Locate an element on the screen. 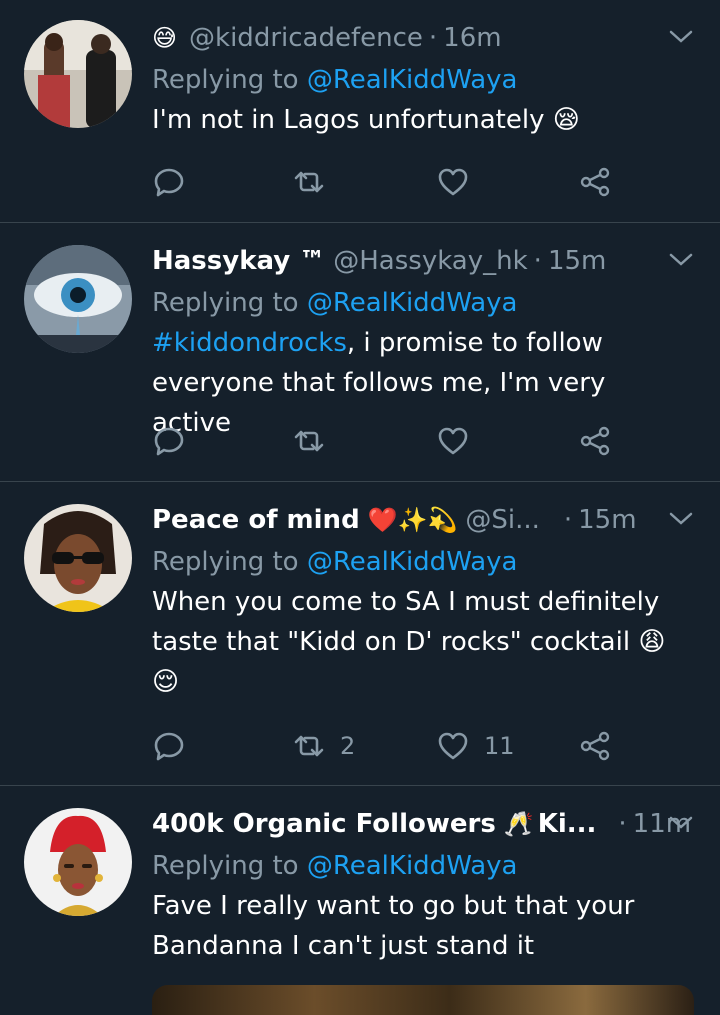 The height and width of the screenshot is (1015, 720). display-name: Hassykay ™ is located at coordinates (238, 261).